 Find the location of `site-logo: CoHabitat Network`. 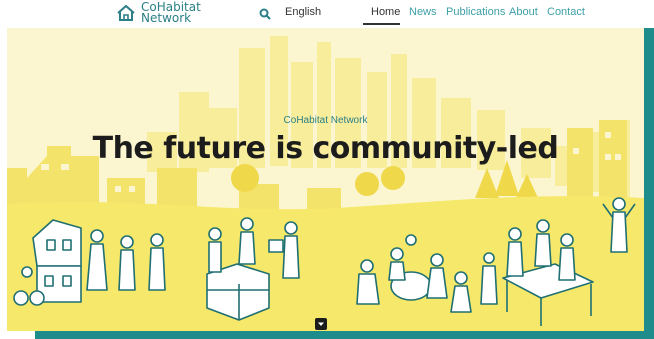

site-logo: CoHabitat Network is located at coordinates (158, 13).